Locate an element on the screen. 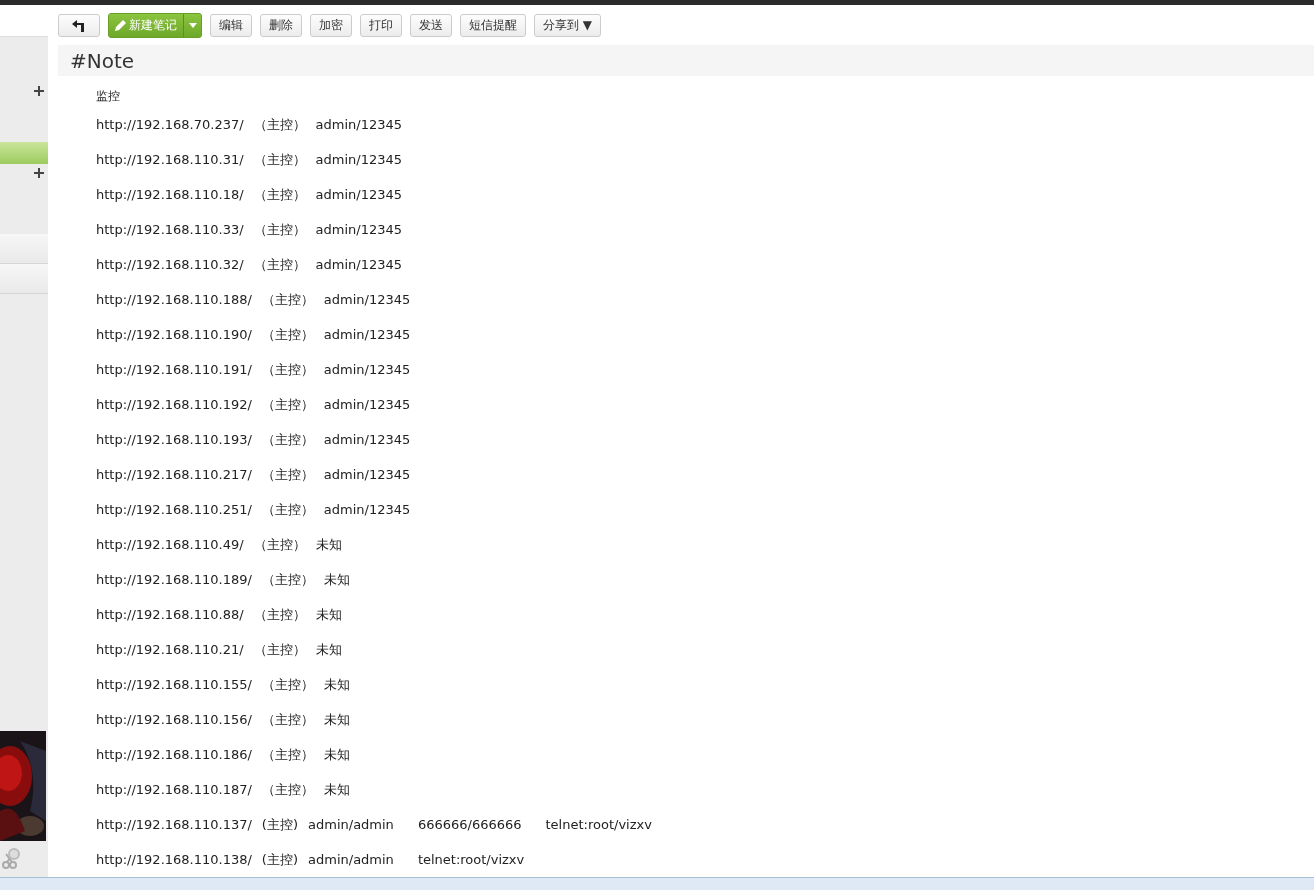  toolbar-button: 加密 is located at coordinates (331, 25).